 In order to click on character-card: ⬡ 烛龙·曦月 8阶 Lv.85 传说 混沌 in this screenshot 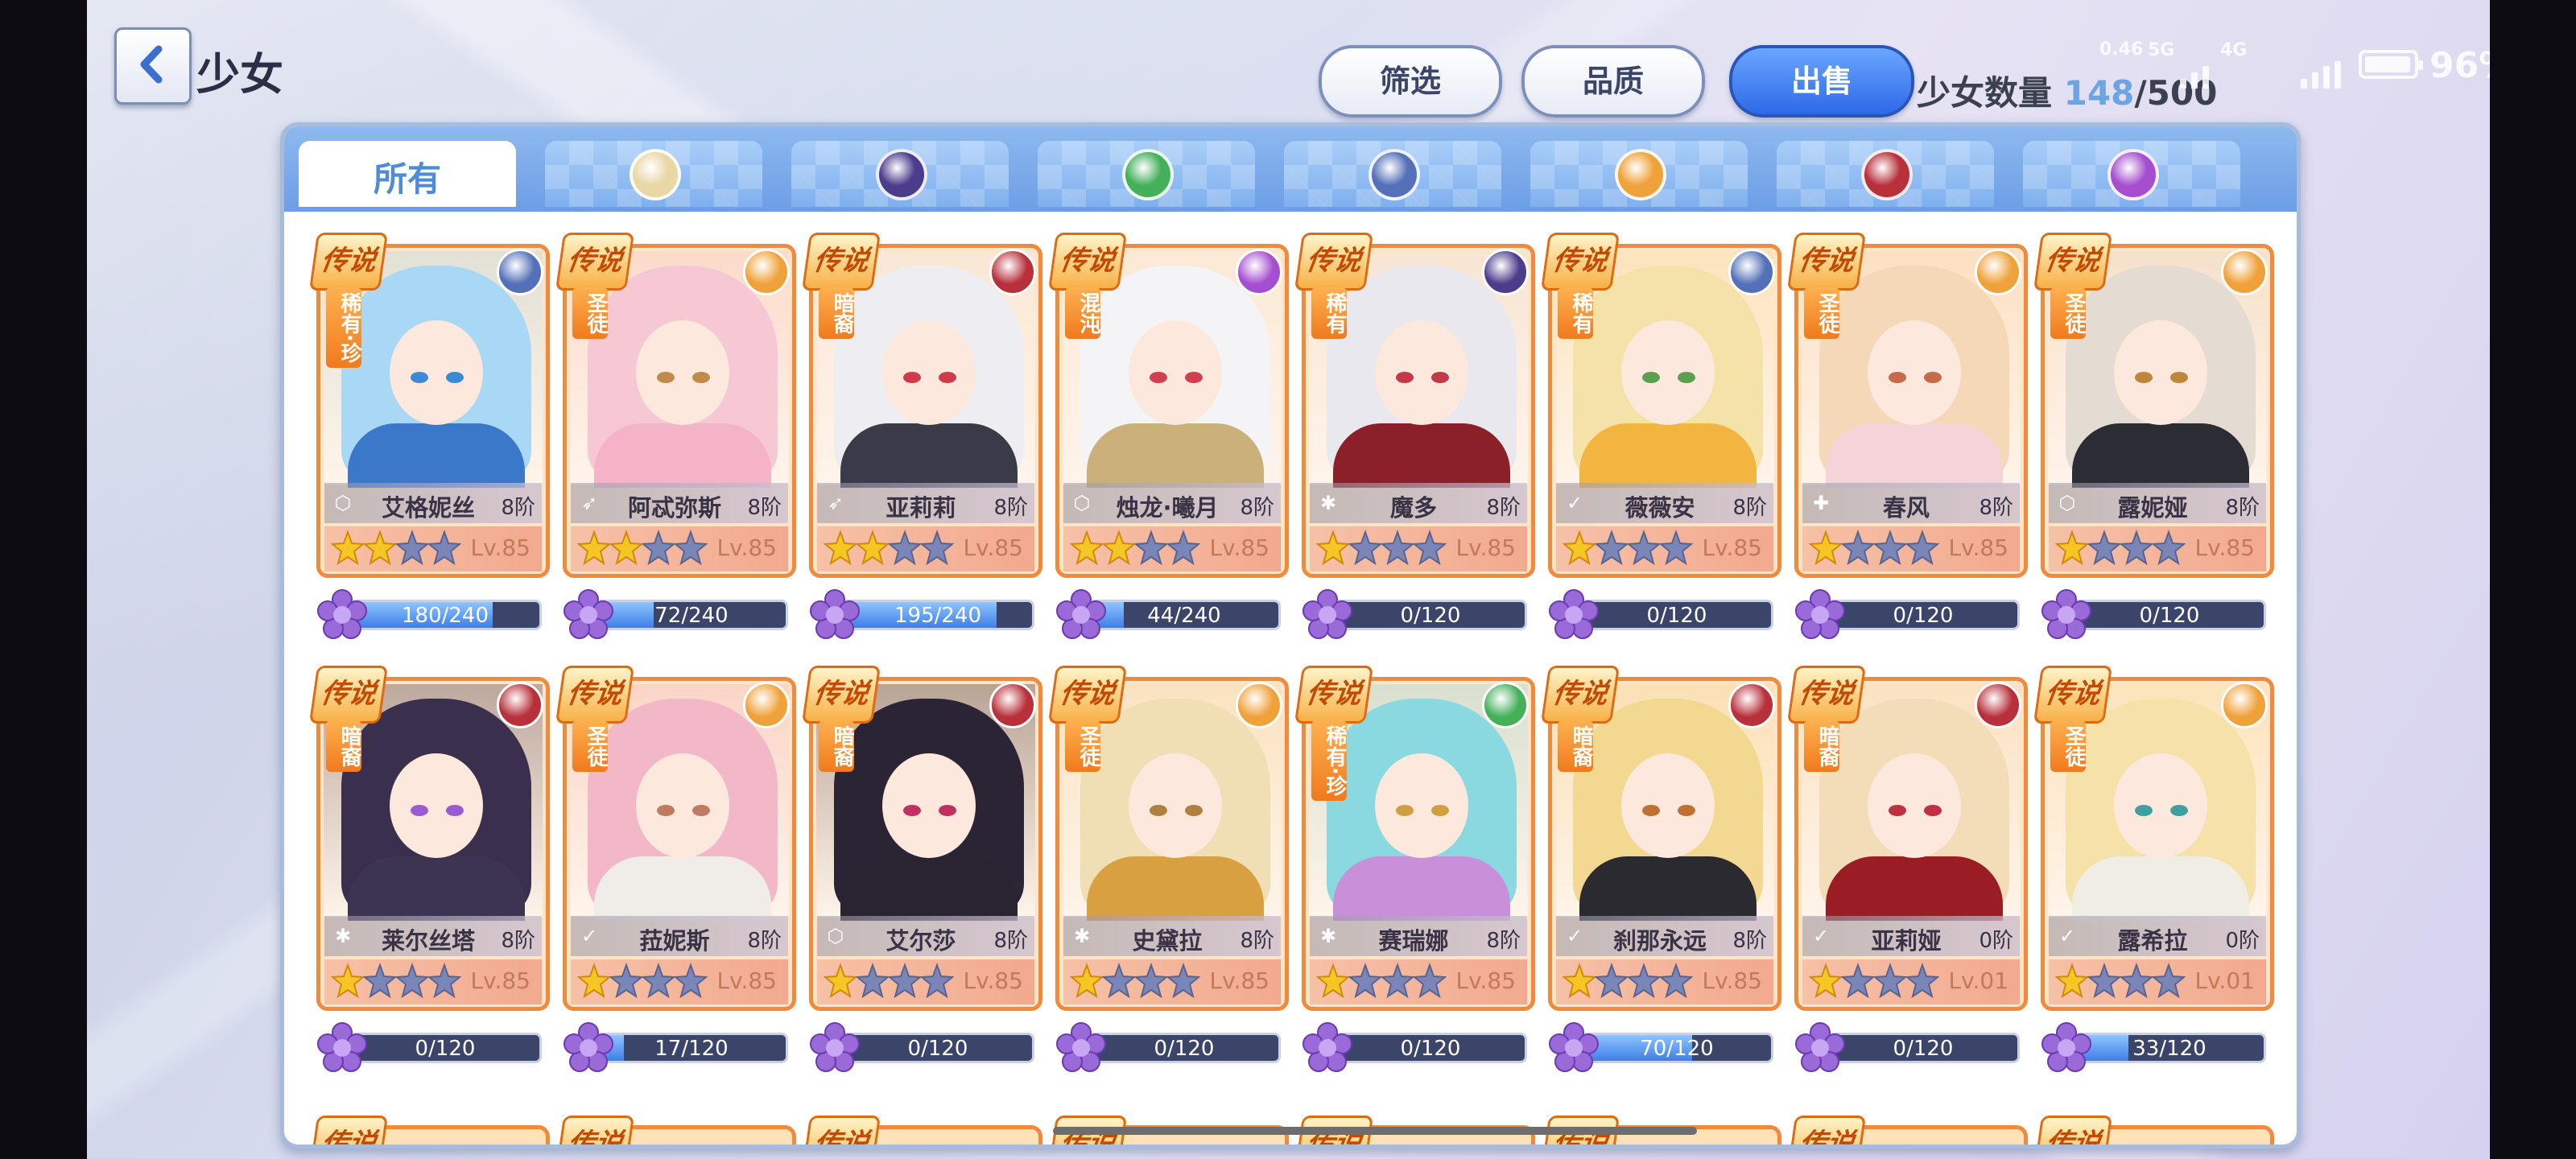, I will do `click(1168, 405)`.